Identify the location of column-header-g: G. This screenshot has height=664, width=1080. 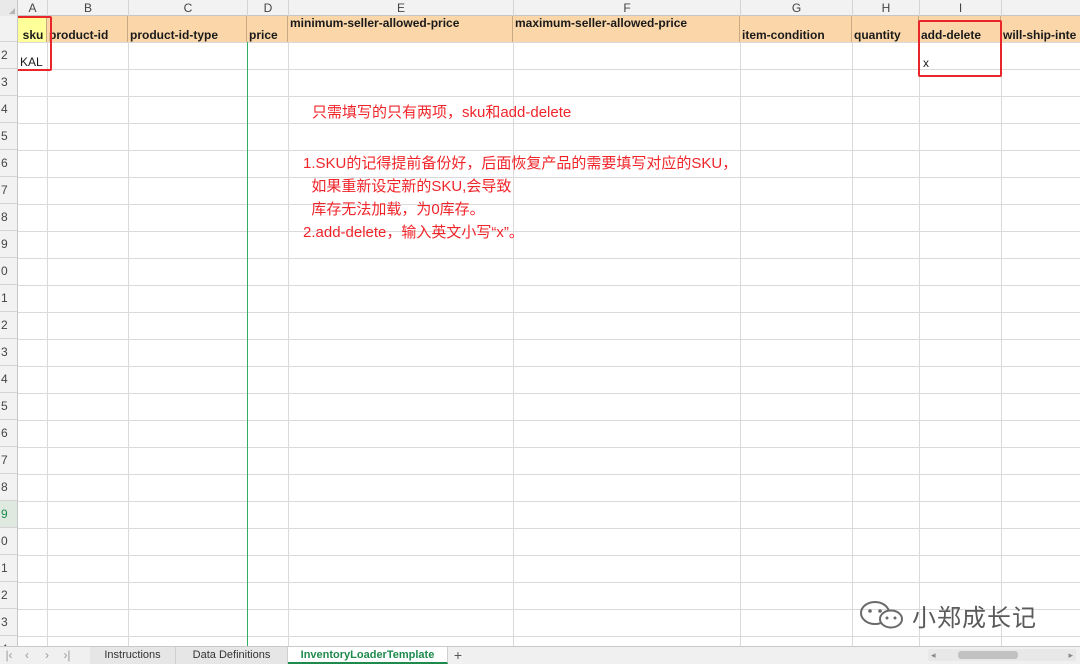
(797, 8).